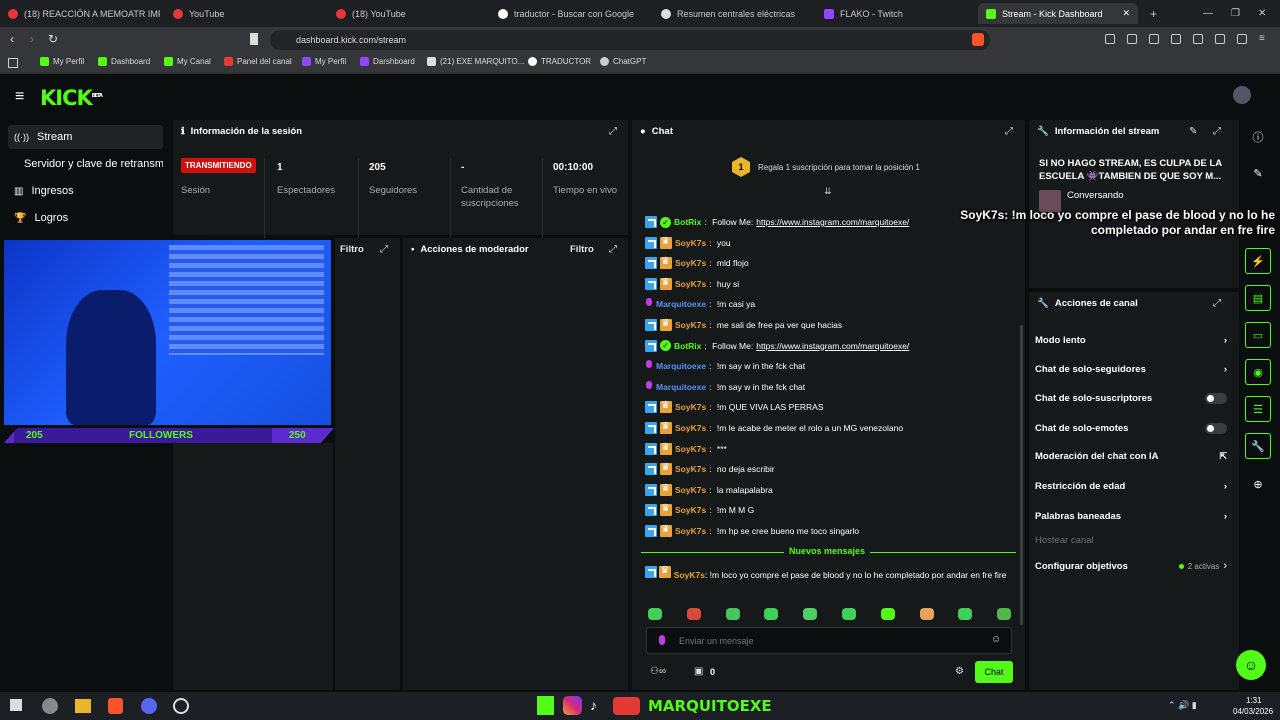 This screenshot has width=1280, height=720. What do you see at coordinates (828, 191) in the screenshot?
I see `pin-icon: ⇊` at bounding box center [828, 191].